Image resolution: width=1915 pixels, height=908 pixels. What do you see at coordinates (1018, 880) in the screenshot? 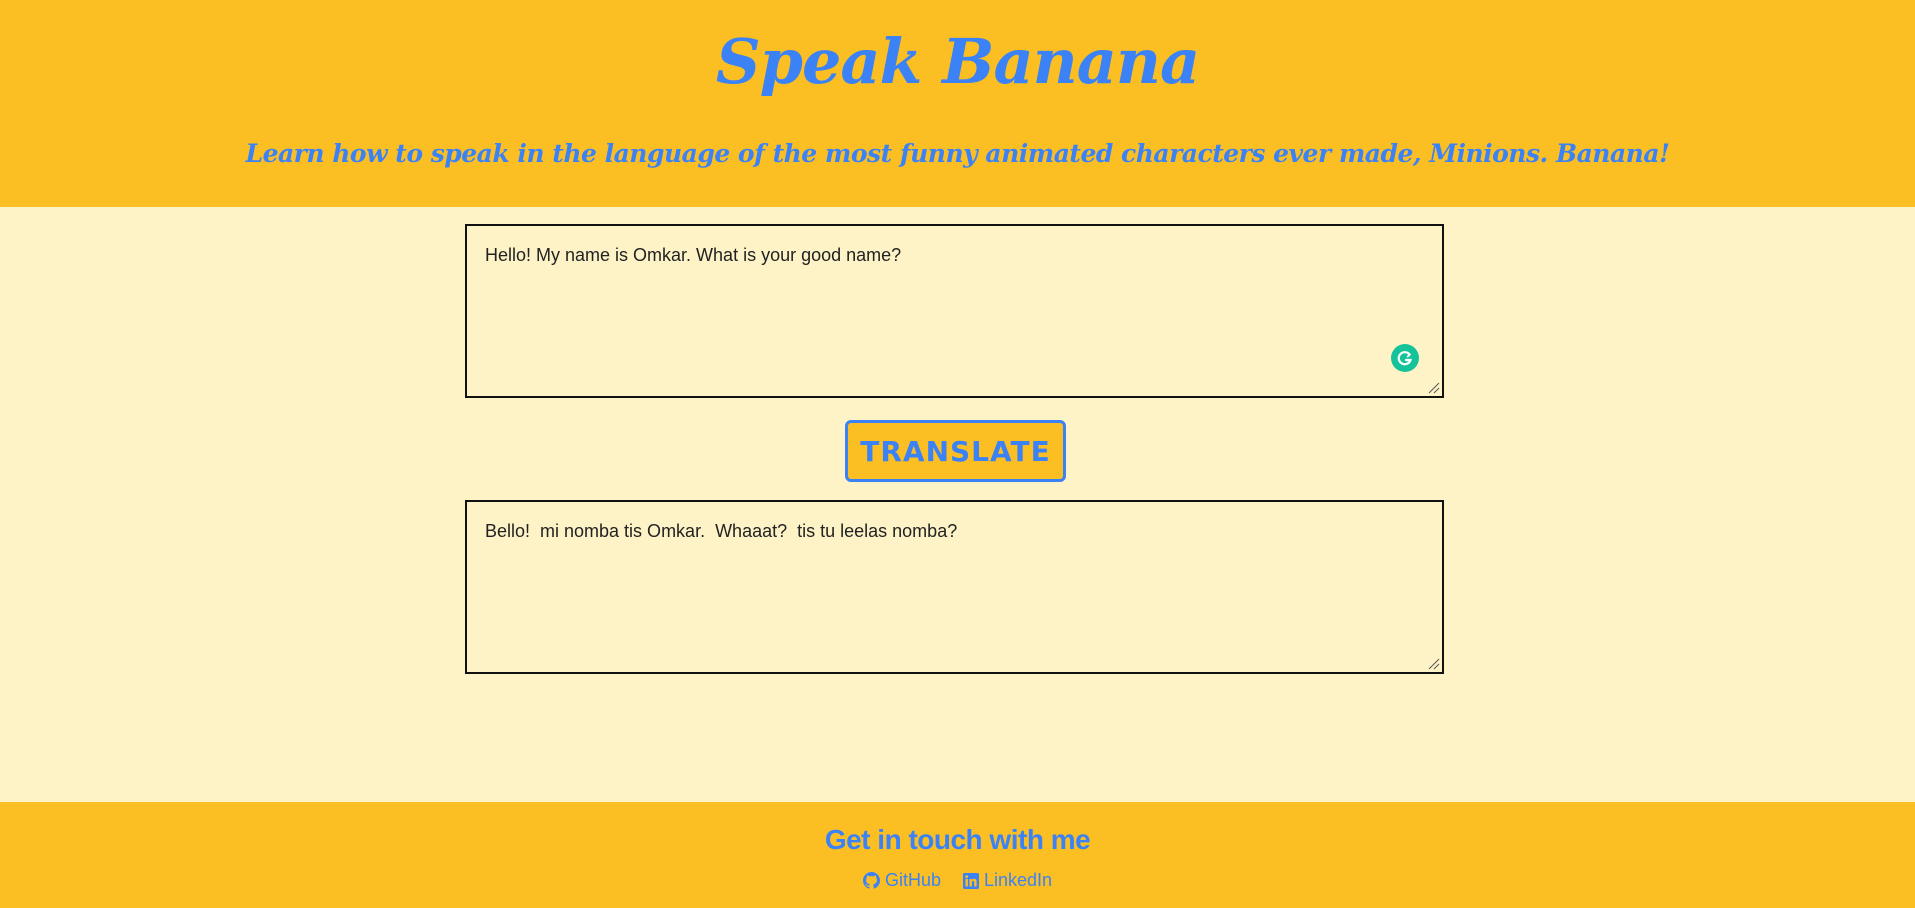
I see `linkedin-link-label: LinkedIn` at bounding box center [1018, 880].